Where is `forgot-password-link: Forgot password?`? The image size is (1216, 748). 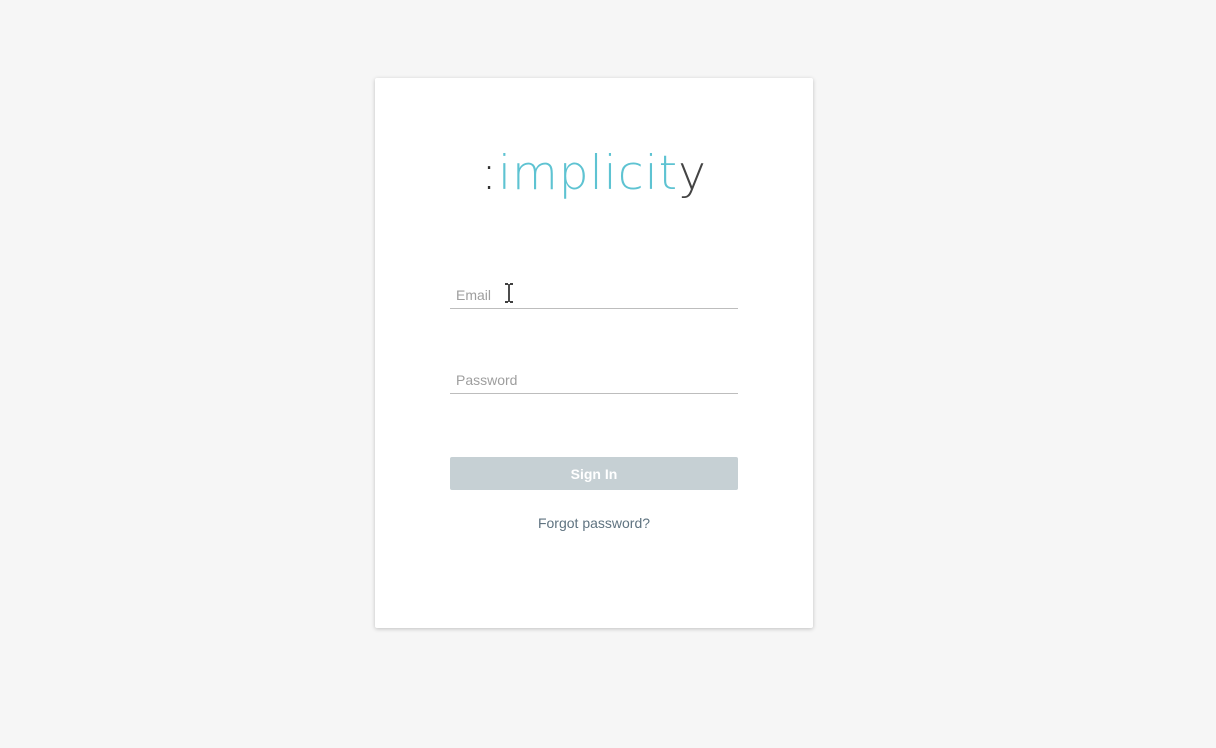 forgot-password-link: Forgot password? is located at coordinates (594, 523).